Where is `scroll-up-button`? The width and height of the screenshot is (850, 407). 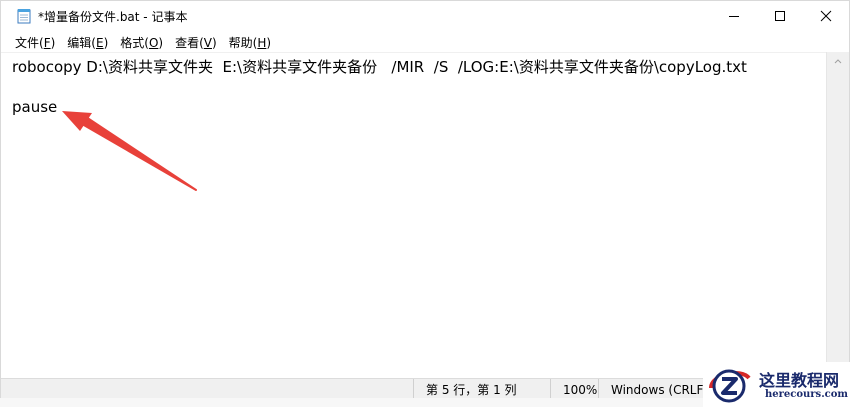 scroll-up-button is located at coordinates (838, 60).